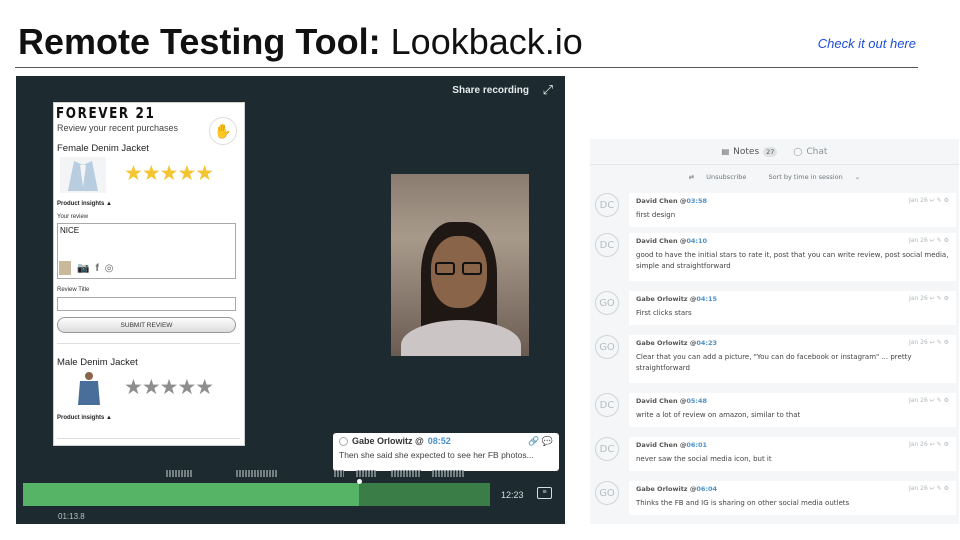 Image resolution: width=960 pixels, height=540 pixels. I want to click on notes-controls: ⇄ Unsubscribe Sort by time in session ⌄, so click(774, 177).